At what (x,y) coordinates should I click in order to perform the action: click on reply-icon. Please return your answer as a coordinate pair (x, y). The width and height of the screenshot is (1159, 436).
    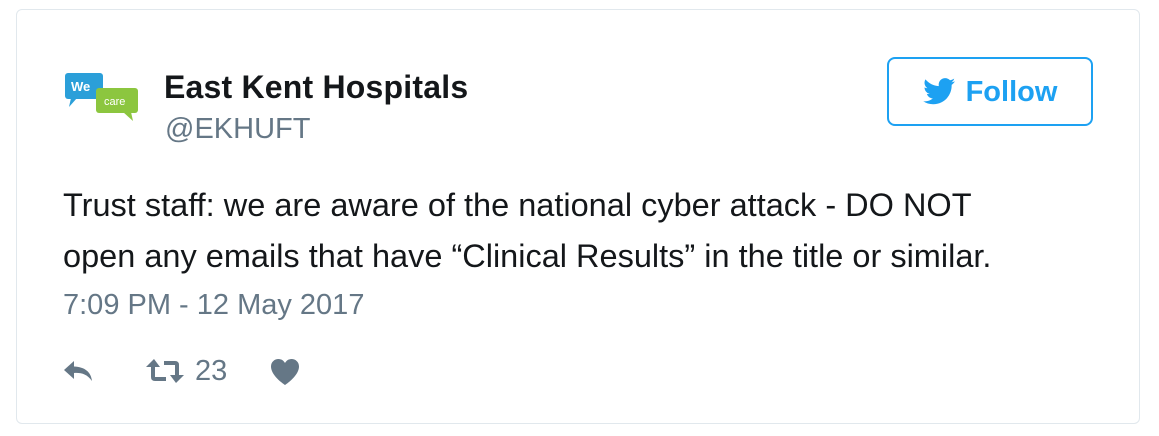
    Looking at the image, I should click on (78, 371).